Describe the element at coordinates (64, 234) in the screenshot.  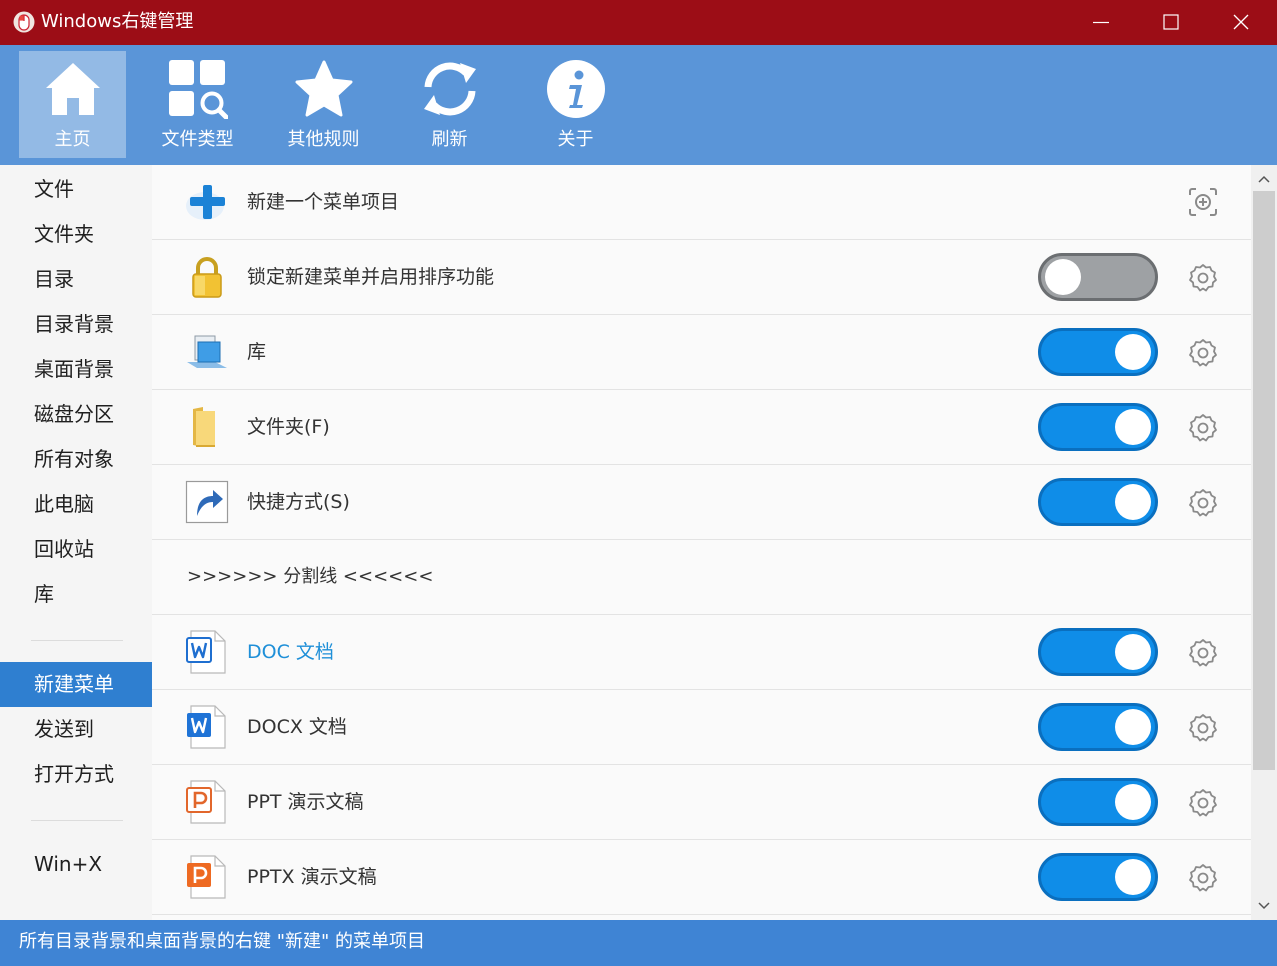
I see `sidebar-item-label: 文件夹` at that location.